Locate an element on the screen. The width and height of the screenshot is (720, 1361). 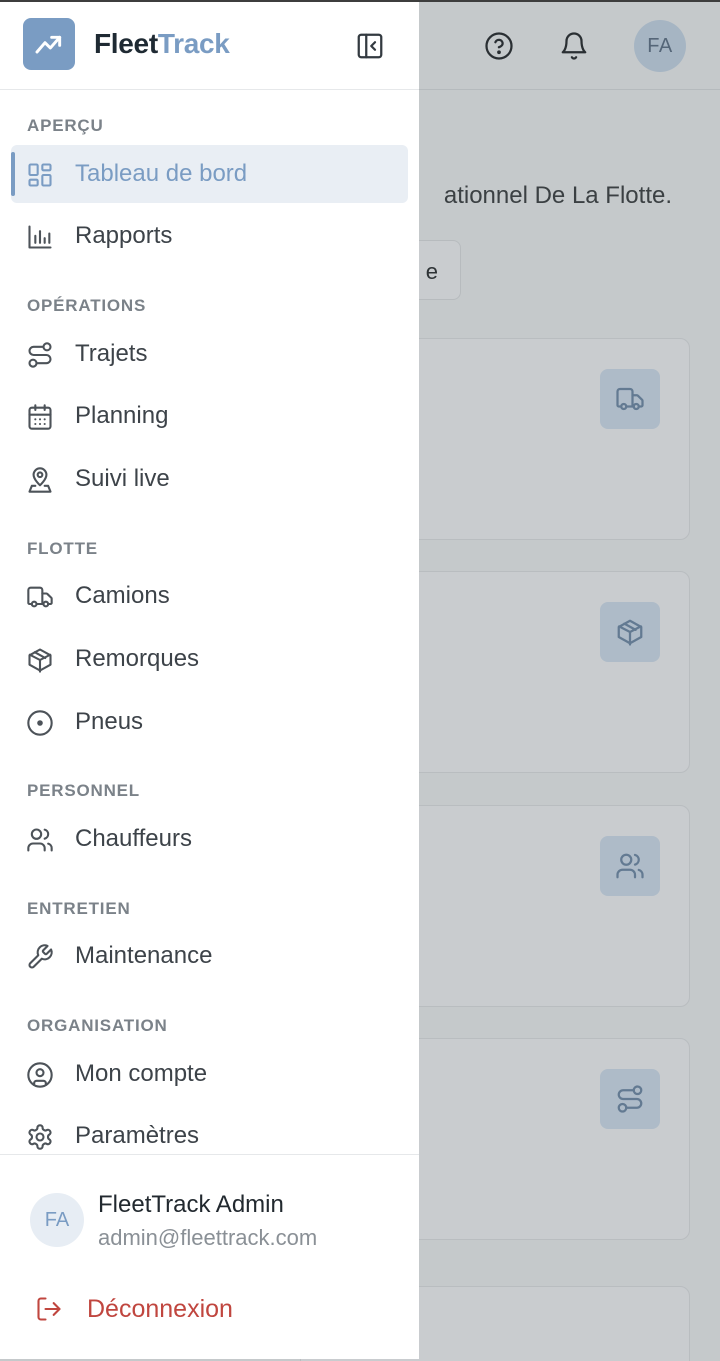
page-action-label: e is located at coordinates (431, 271).